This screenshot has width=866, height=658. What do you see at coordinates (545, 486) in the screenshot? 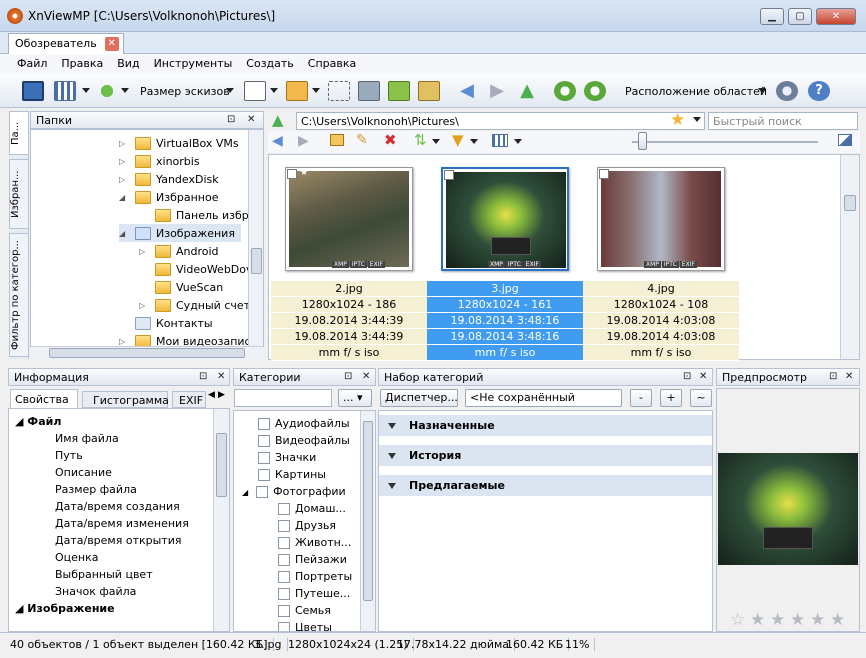
I see `section-suggested: Предлагаемые` at bounding box center [545, 486].